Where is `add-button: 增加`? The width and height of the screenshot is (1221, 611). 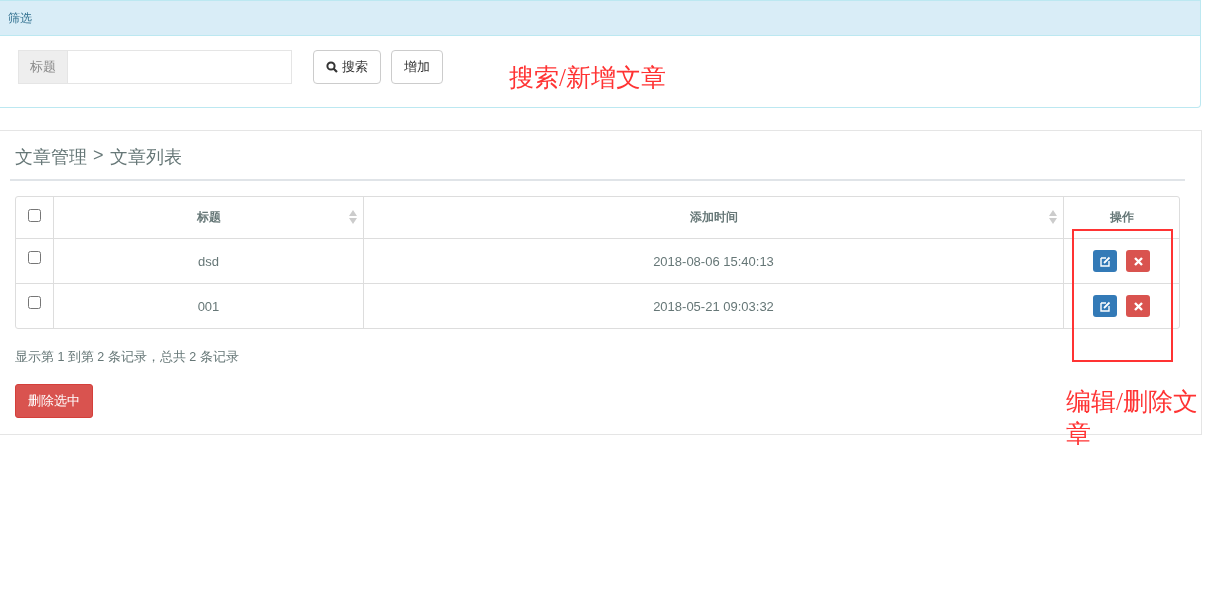
add-button: 增加 is located at coordinates (417, 67).